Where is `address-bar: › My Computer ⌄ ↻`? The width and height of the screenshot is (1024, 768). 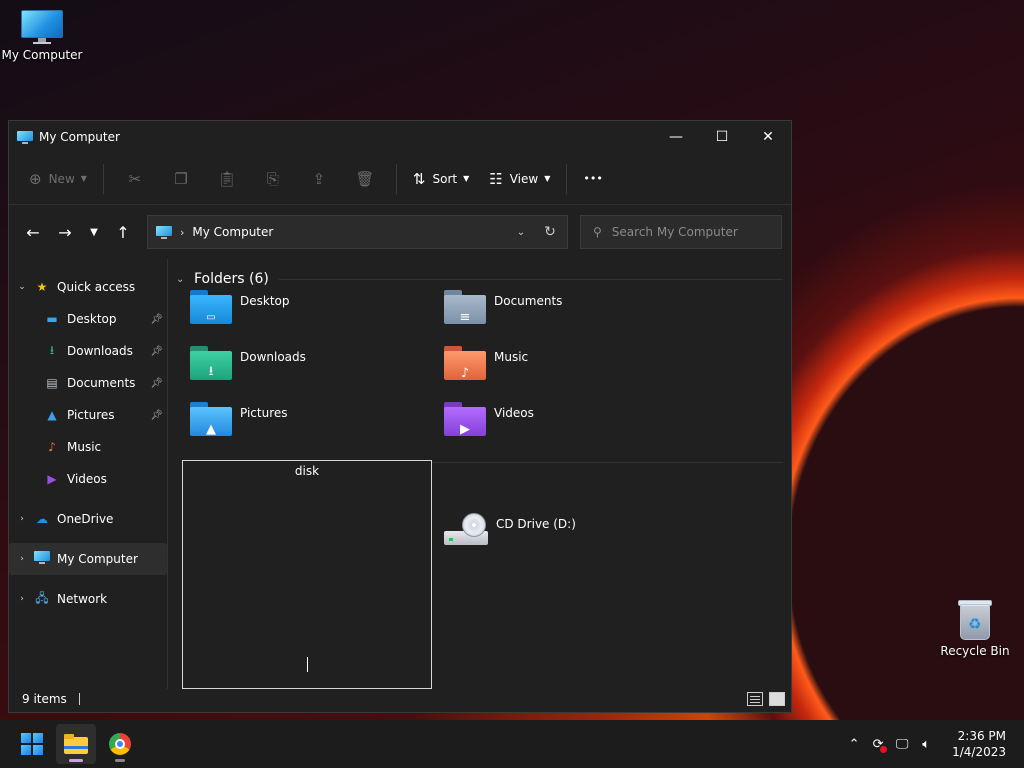
address-bar: › My Computer ⌄ ↻ is located at coordinates (357, 232).